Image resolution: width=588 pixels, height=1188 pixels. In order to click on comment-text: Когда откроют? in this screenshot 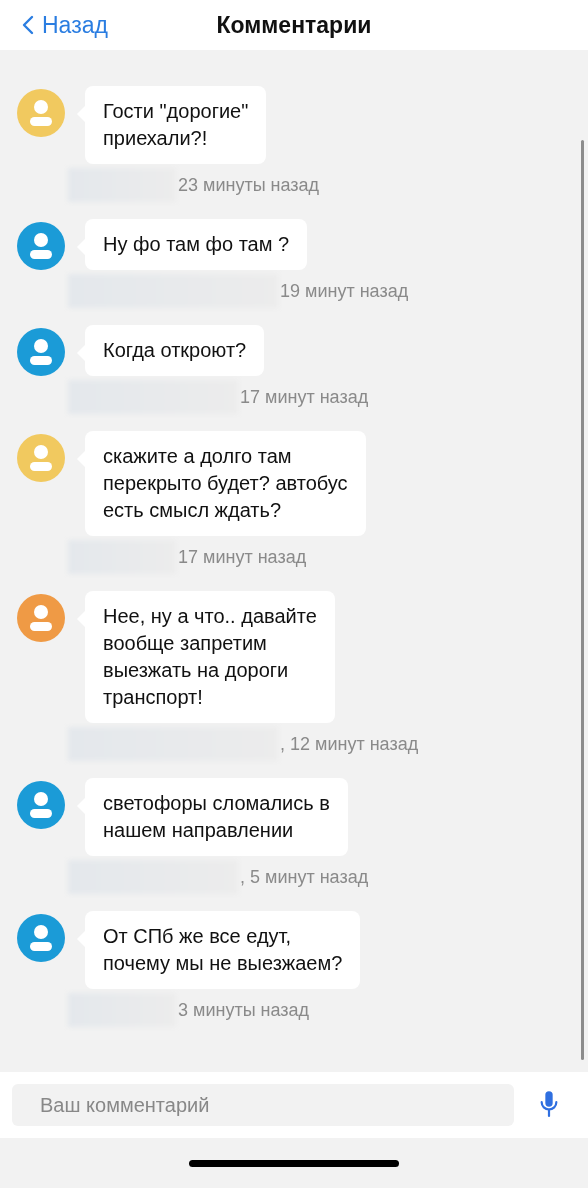, I will do `click(175, 350)`.